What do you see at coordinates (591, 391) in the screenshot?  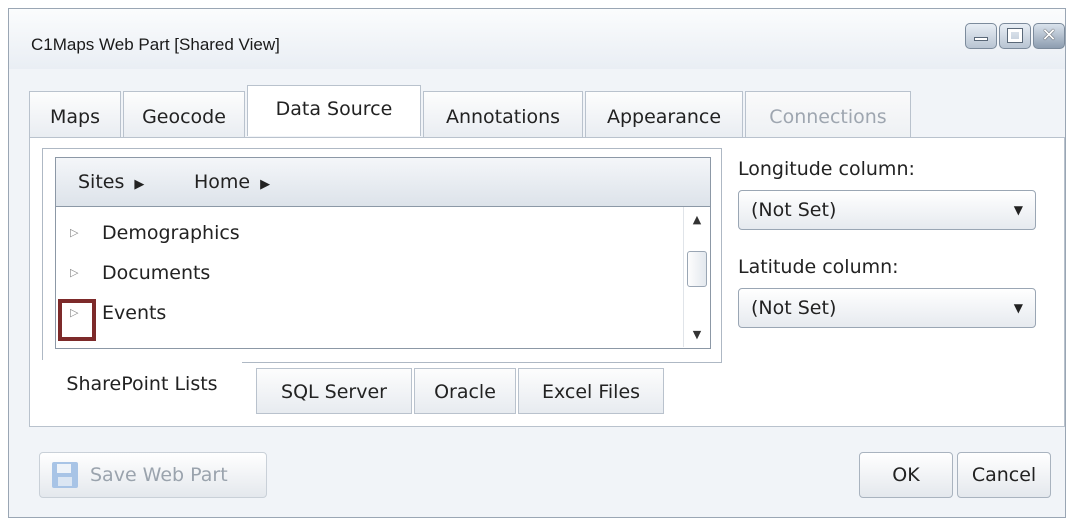 I see `tab-excel-files: Excel Files` at bounding box center [591, 391].